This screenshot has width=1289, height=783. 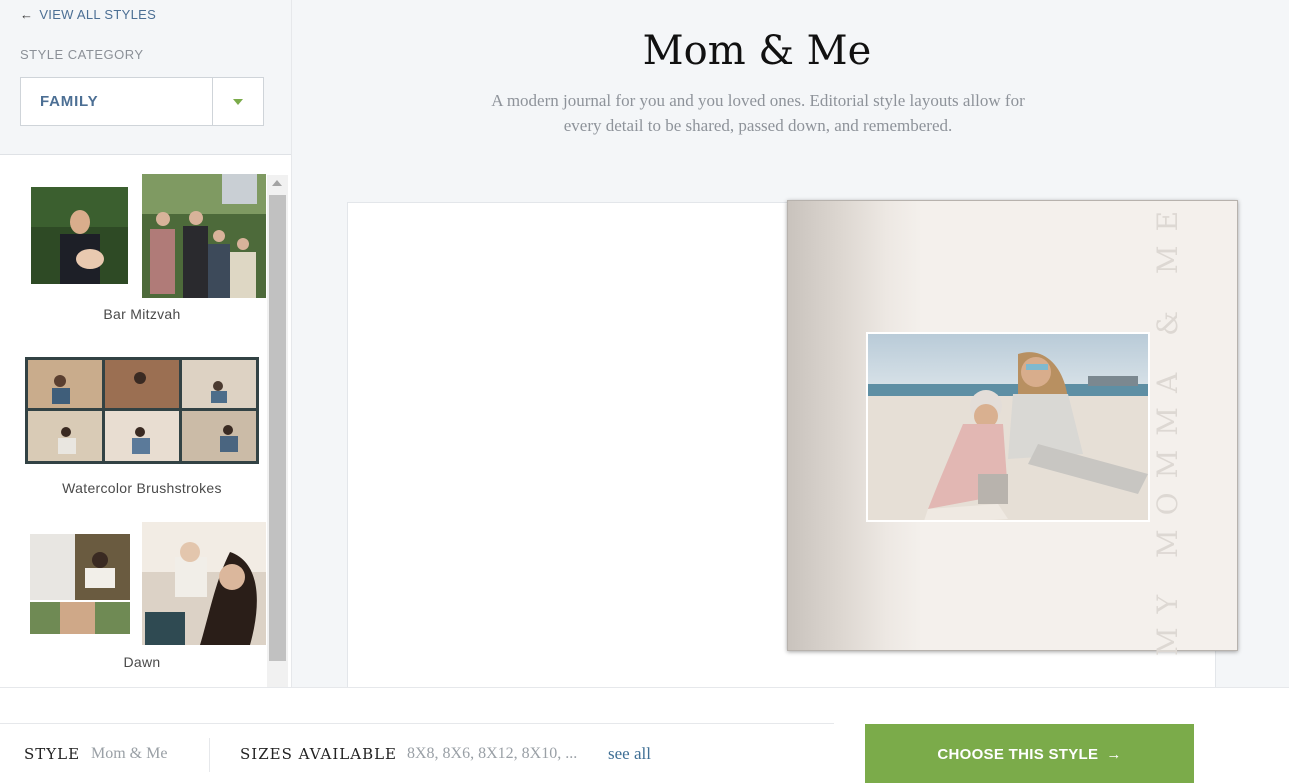 What do you see at coordinates (52, 754) in the screenshot?
I see `style-label: STYLE` at bounding box center [52, 754].